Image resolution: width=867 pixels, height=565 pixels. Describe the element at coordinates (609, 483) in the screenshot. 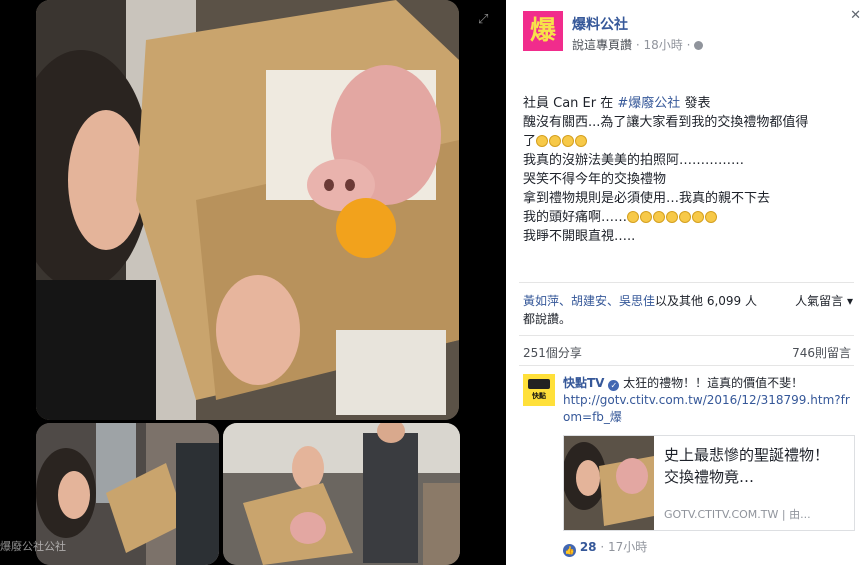

I see `link-preview-image` at that location.